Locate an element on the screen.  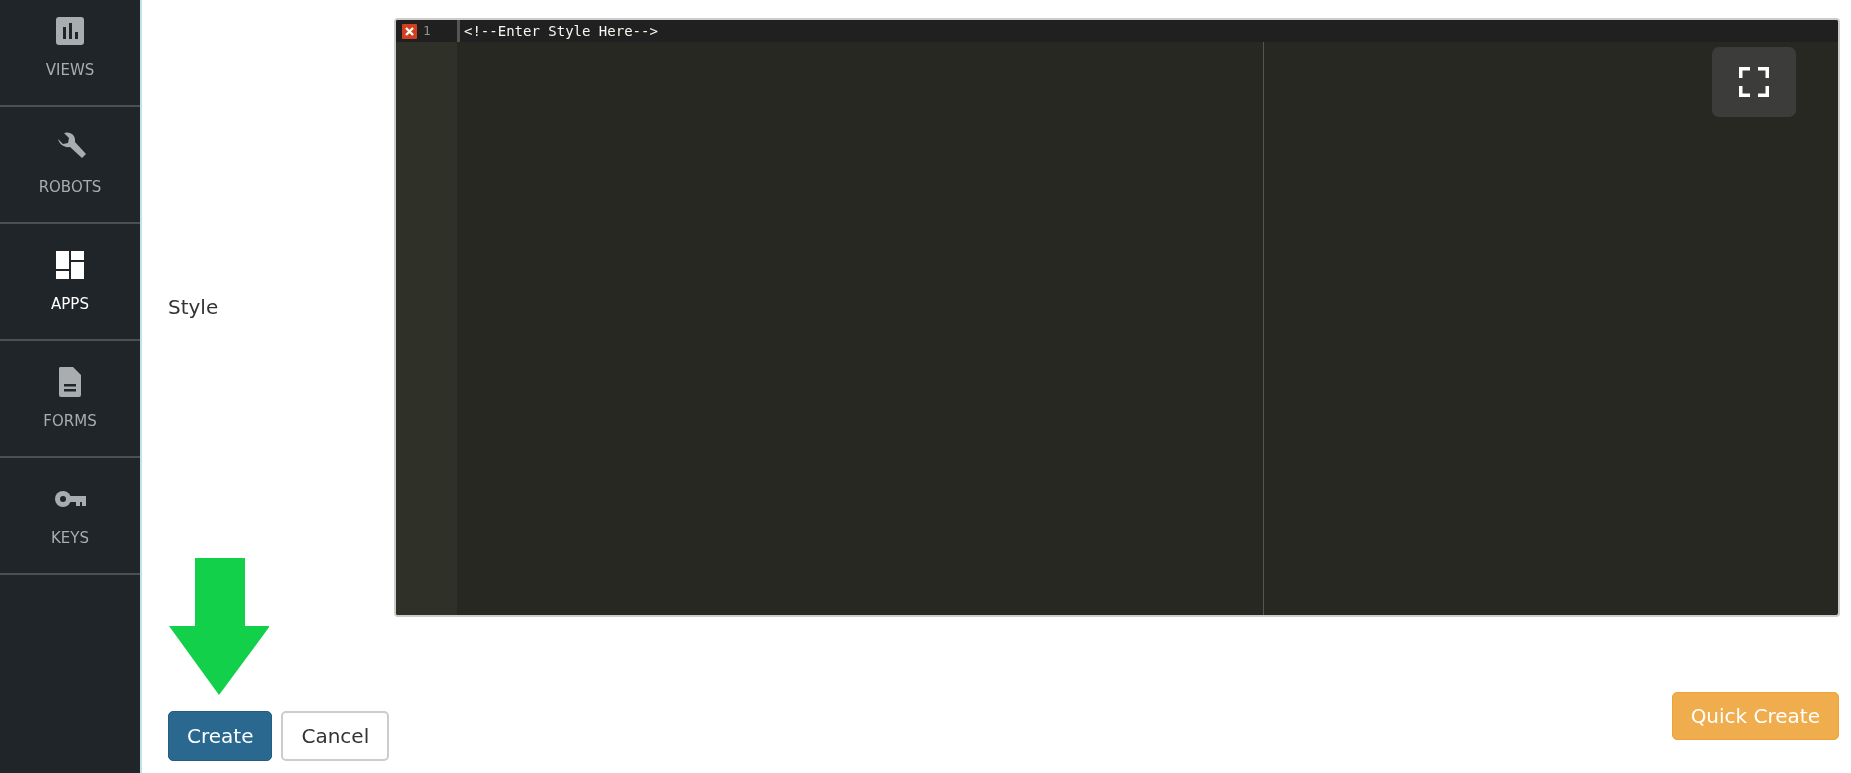
sidebar-item: ROBOTS is located at coordinates (70, 165).